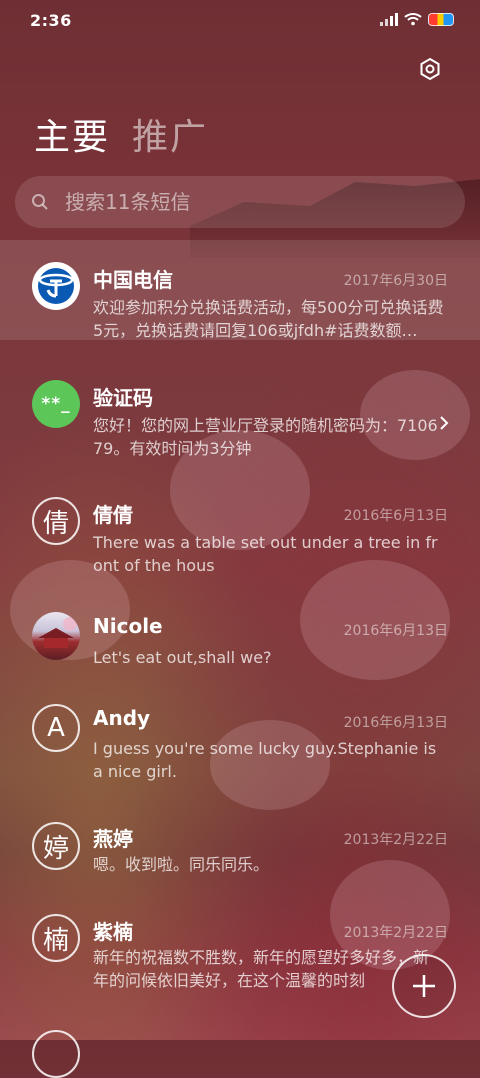 This screenshot has height=1078, width=480. I want to click on status-time: 2:36, so click(51, 20).